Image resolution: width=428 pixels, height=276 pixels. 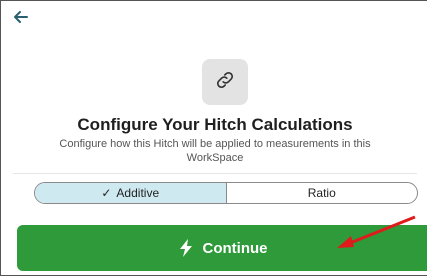 What do you see at coordinates (186, 248) in the screenshot?
I see `lightning-bolt-icon` at bounding box center [186, 248].